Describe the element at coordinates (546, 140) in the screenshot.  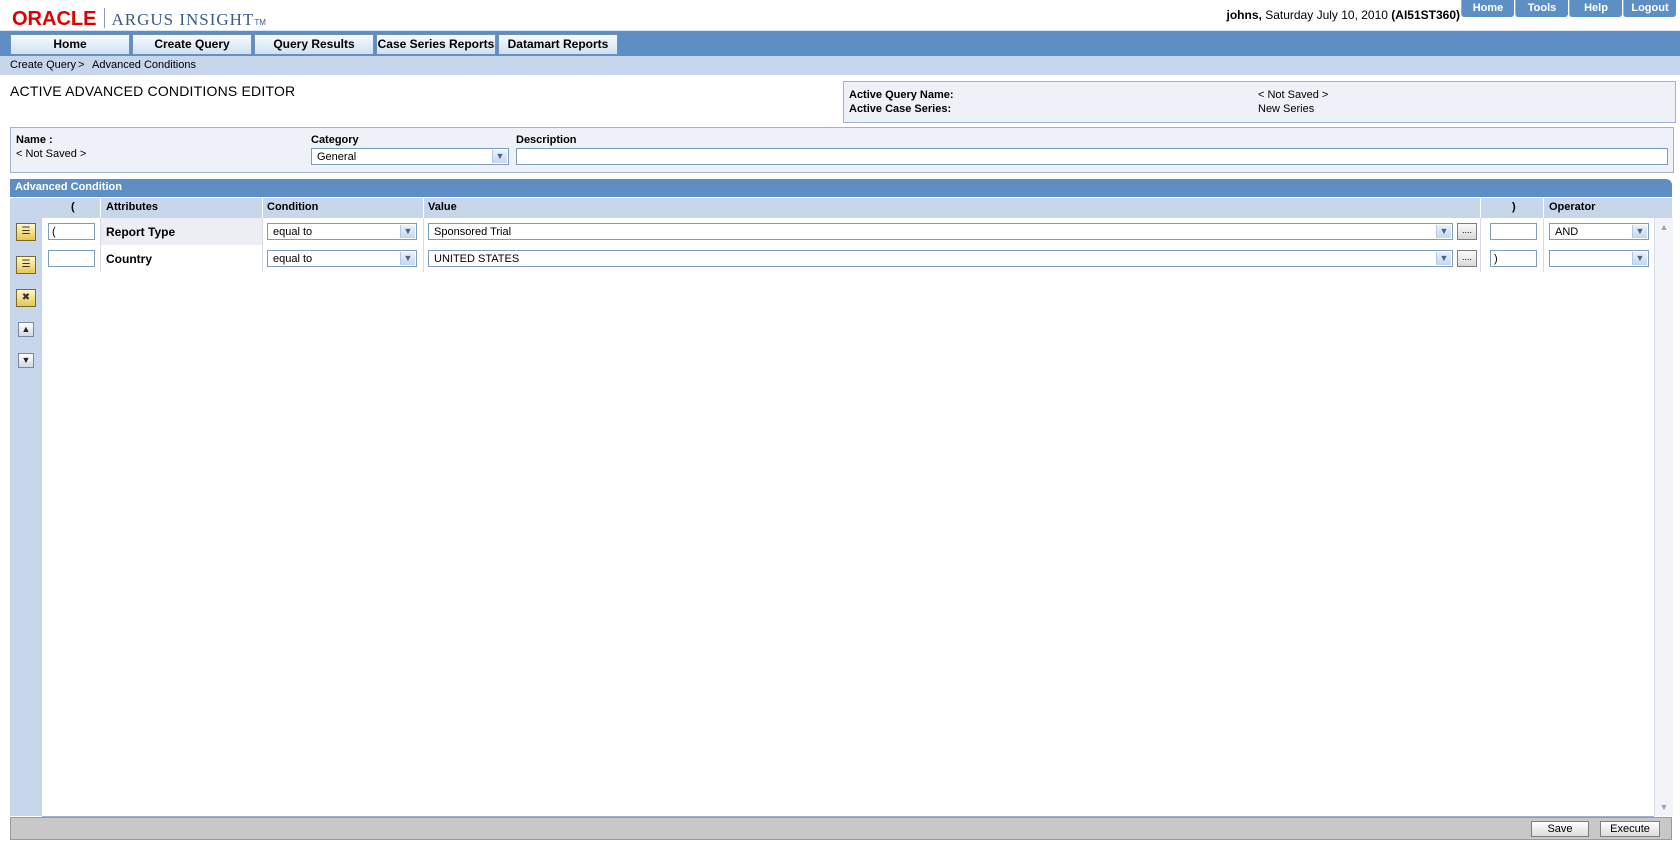
I see `description-label: Description` at that location.